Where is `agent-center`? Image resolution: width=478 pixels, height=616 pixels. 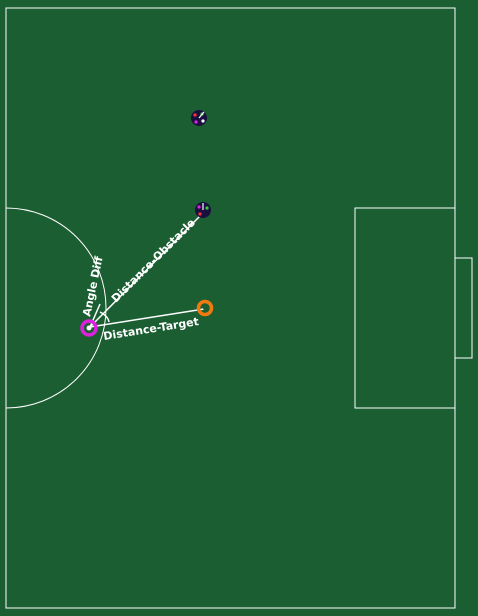
agent-center is located at coordinates (89, 328).